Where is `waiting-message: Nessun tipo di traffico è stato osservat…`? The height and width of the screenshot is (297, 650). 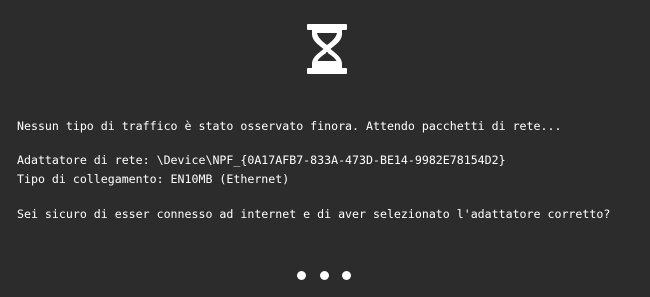
waiting-message: Nessun tipo di traffico è stato osservat… is located at coordinates (289, 126).